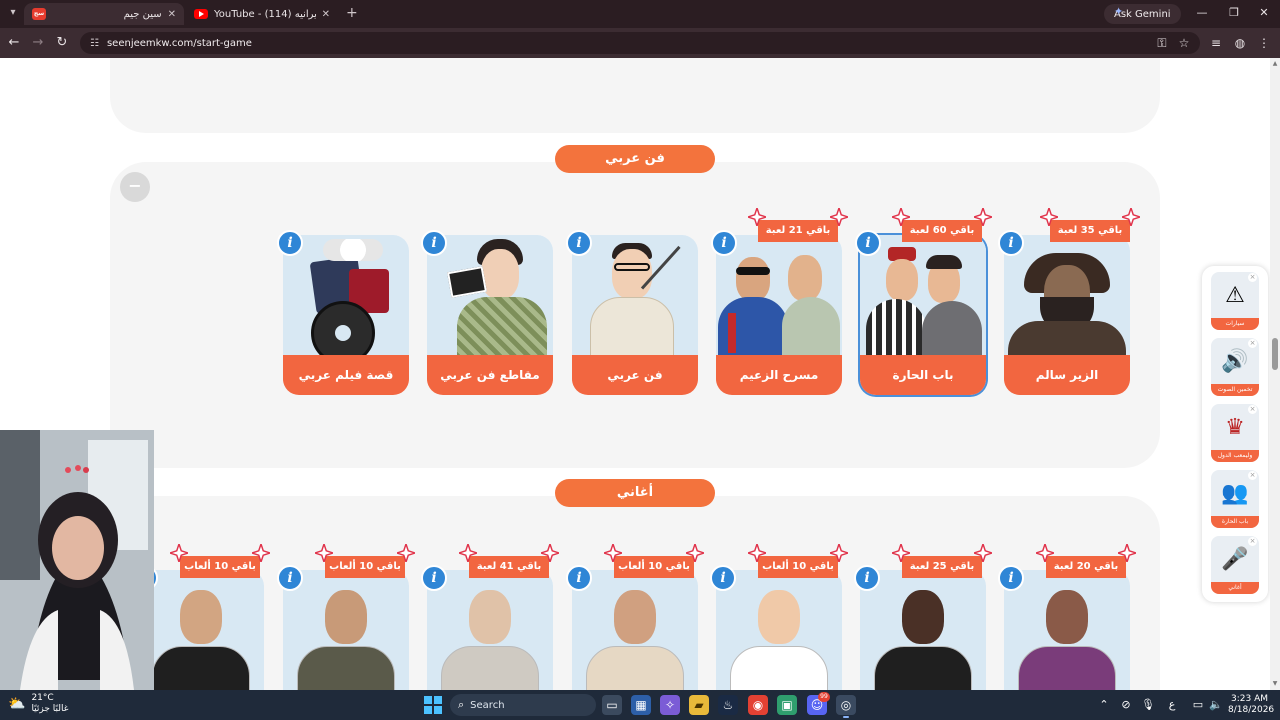 Image resolution: width=1280 pixels, height=720 pixels. I want to click on category-card-arab-film-story: قصة فيلم عربي, so click(346, 315).